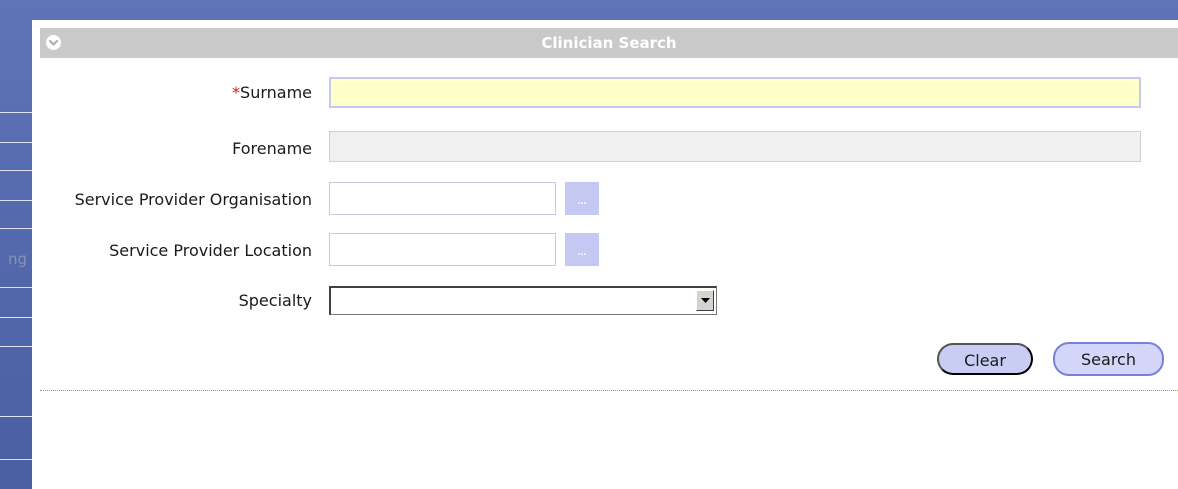 The image size is (1178, 489). What do you see at coordinates (1108, 359) in the screenshot?
I see `search-button: Search` at bounding box center [1108, 359].